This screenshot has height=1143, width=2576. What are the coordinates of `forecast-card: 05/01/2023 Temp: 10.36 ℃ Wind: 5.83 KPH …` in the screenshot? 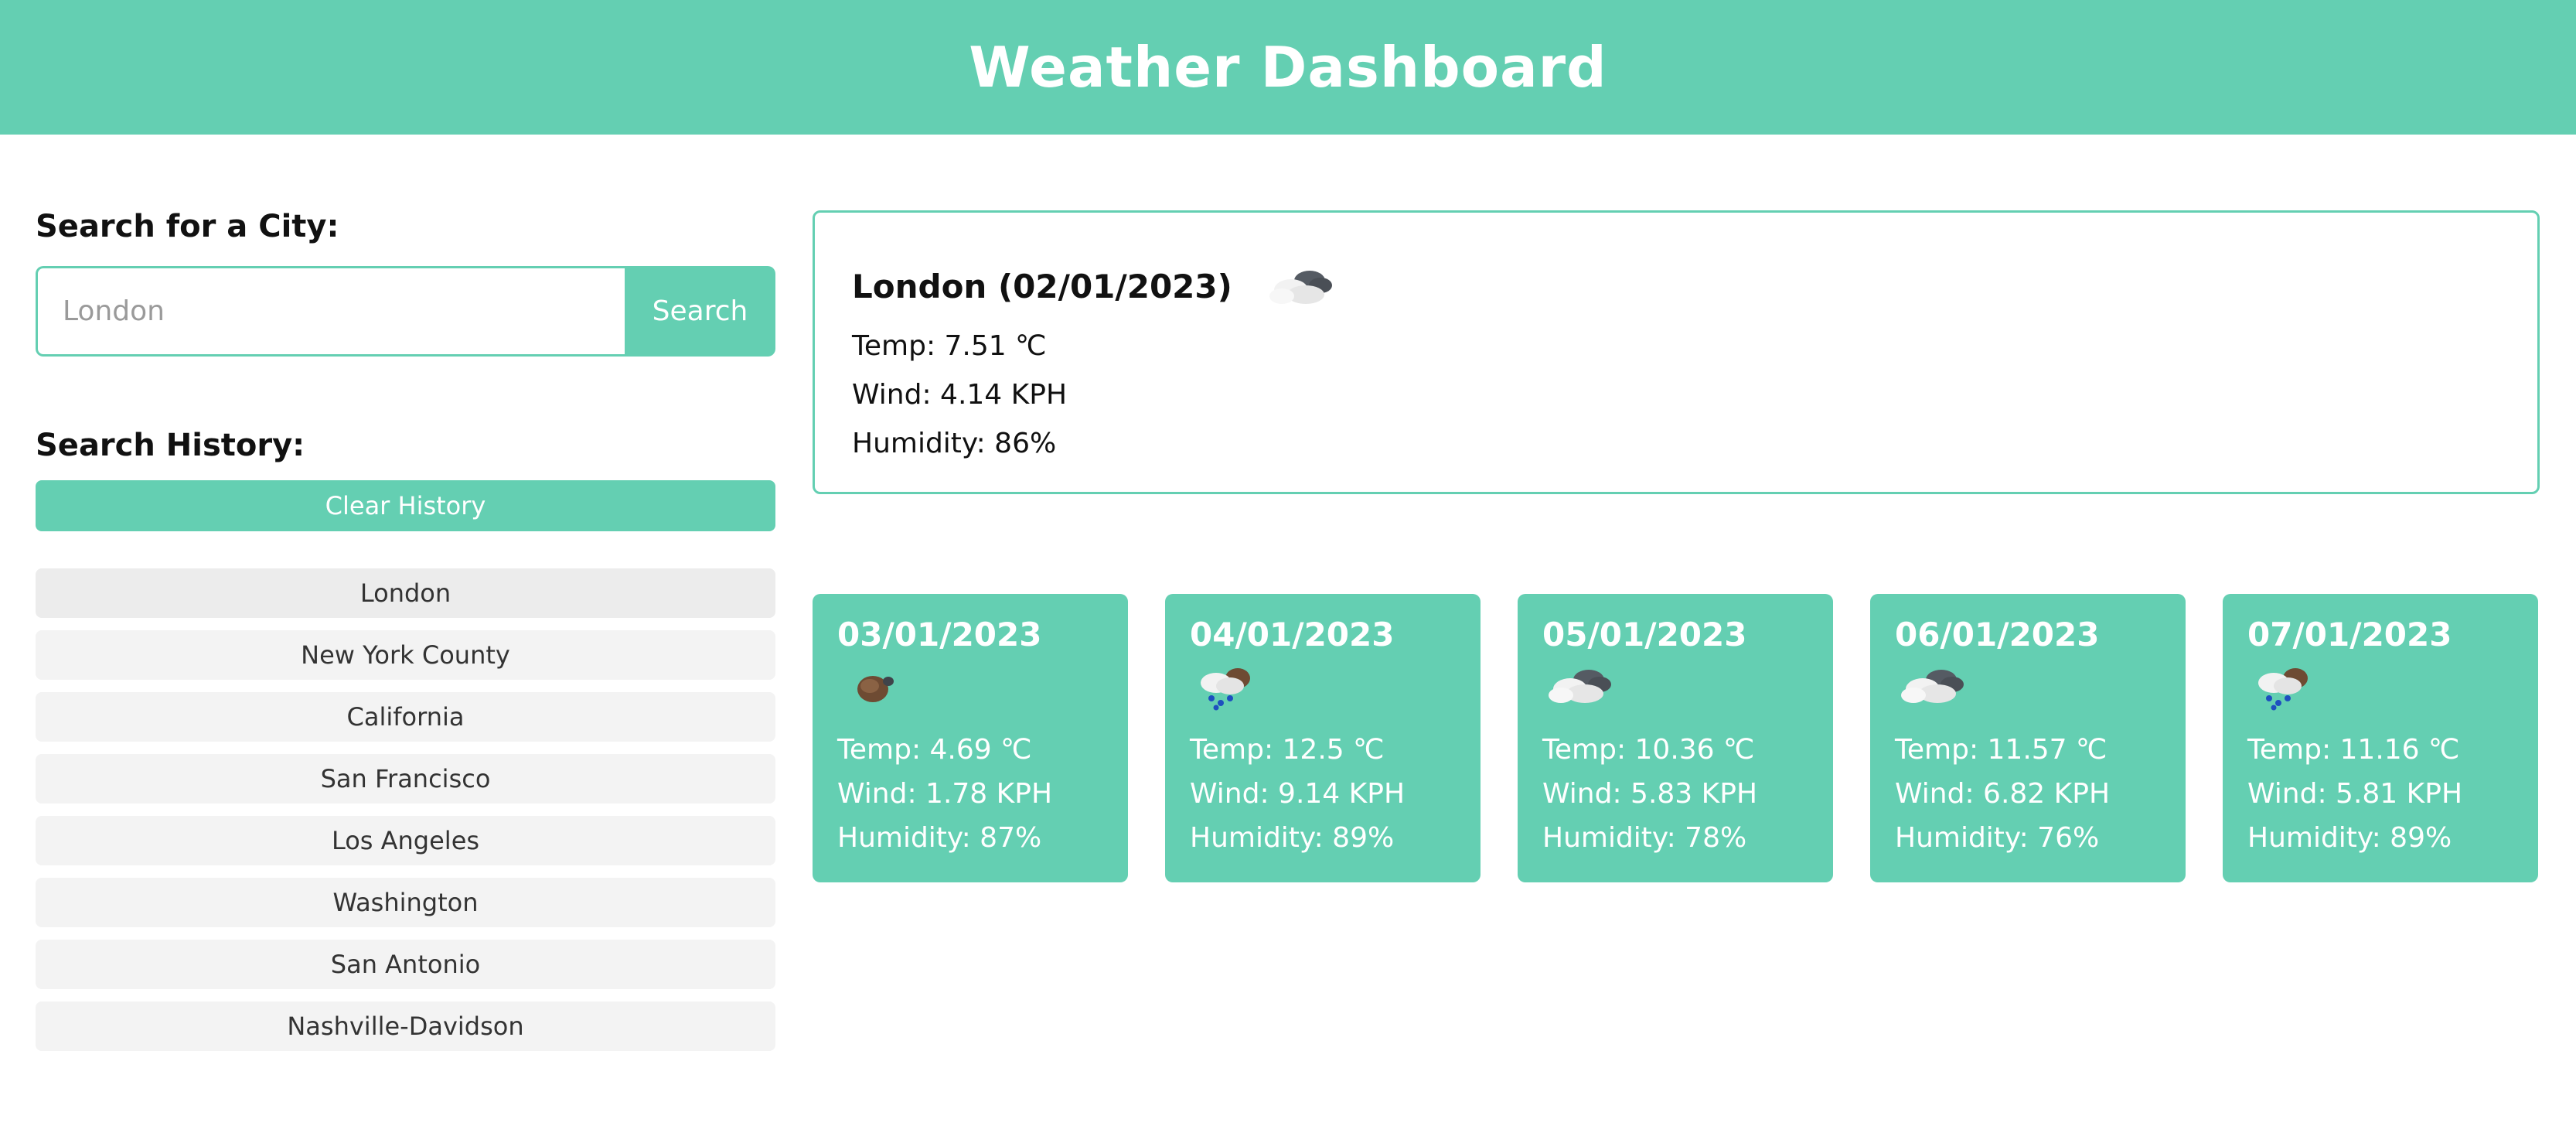 It's located at (1675, 738).